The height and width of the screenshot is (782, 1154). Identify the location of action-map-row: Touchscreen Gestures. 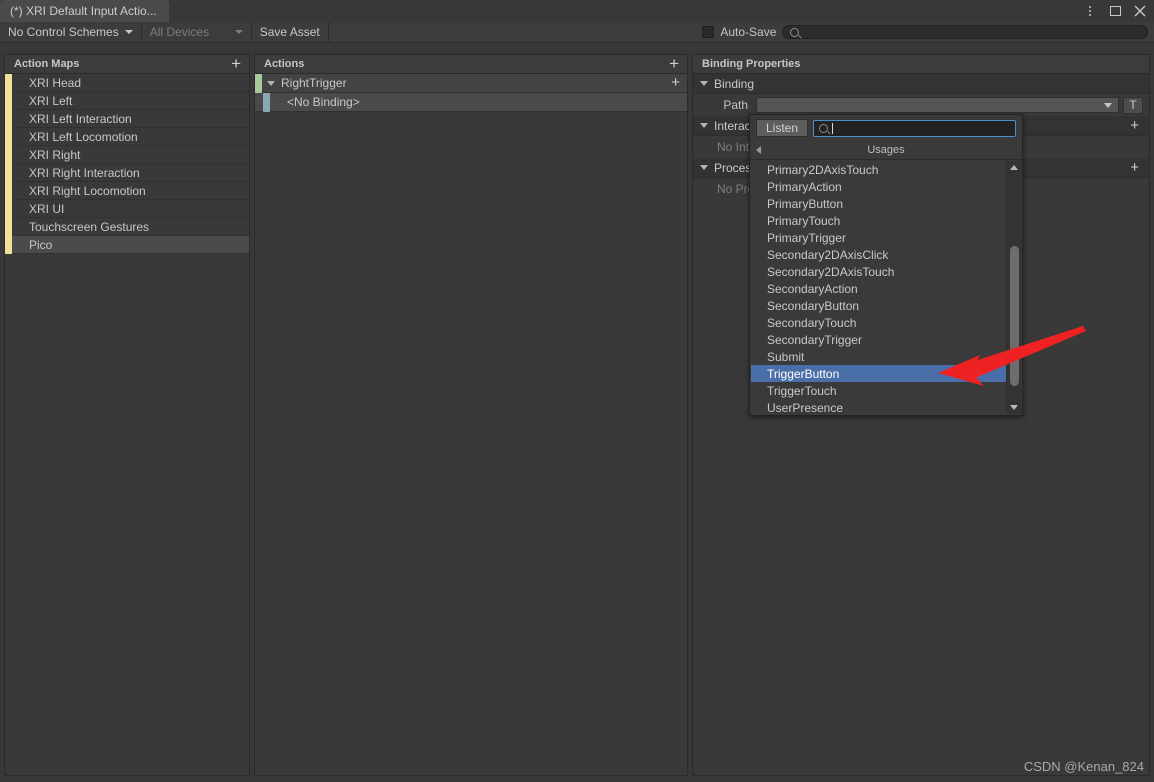
(127, 226).